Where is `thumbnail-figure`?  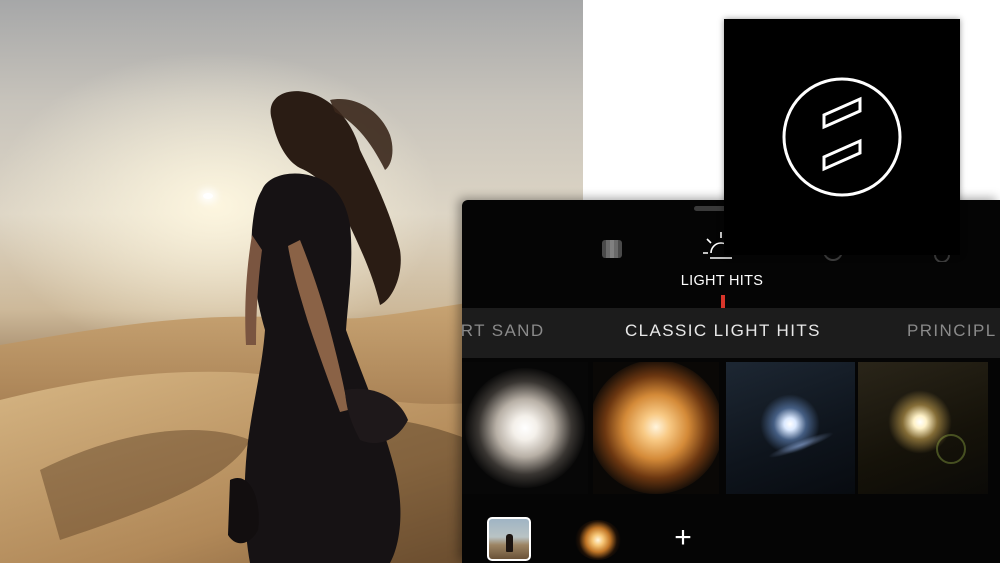 thumbnail-figure is located at coordinates (509, 543).